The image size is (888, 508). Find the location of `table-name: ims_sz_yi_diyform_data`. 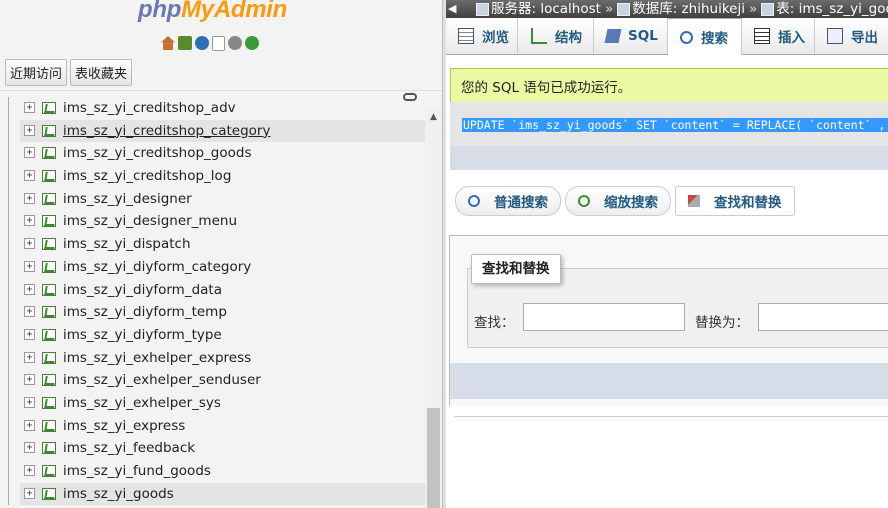

table-name: ims_sz_yi_diyform_data is located at coordinates (142, 290).